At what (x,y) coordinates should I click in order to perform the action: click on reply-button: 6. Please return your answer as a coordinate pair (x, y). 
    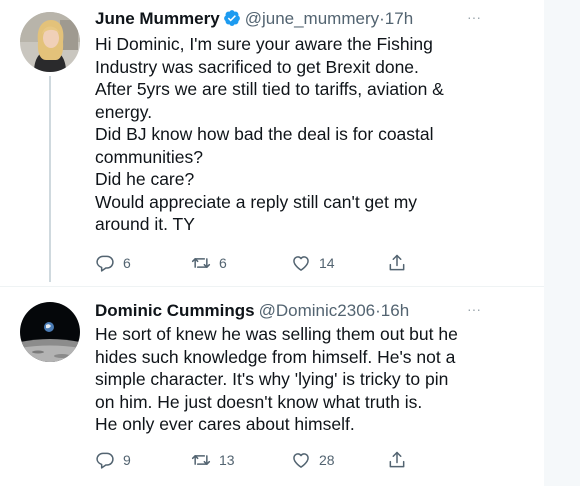
    Looking at the image, I should click on (113, 263).